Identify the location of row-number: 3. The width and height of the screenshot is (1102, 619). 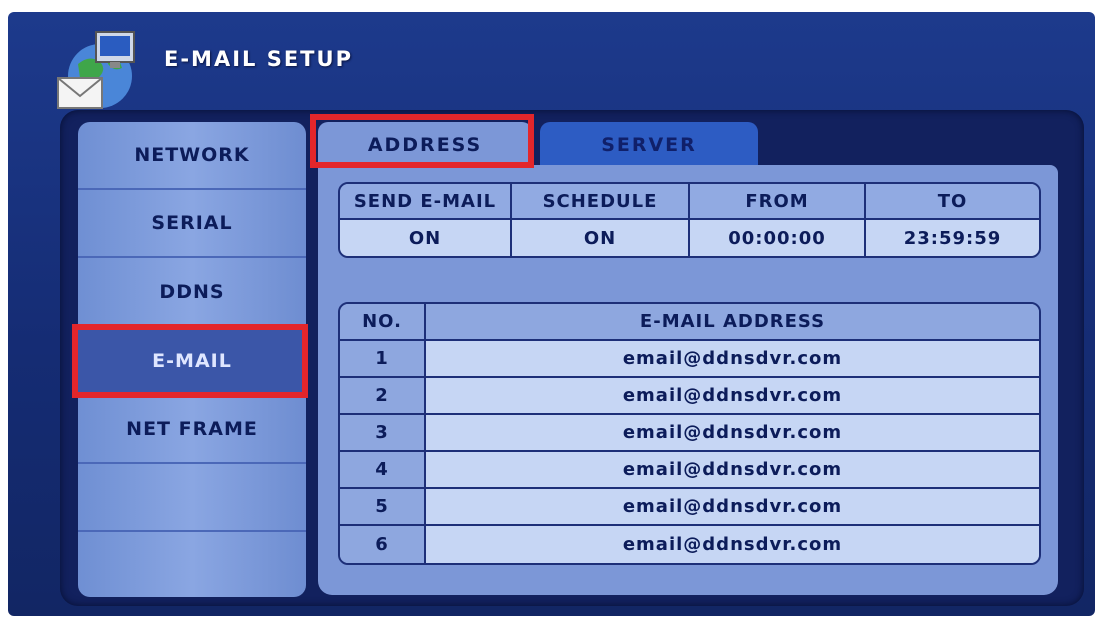
(383, 433).